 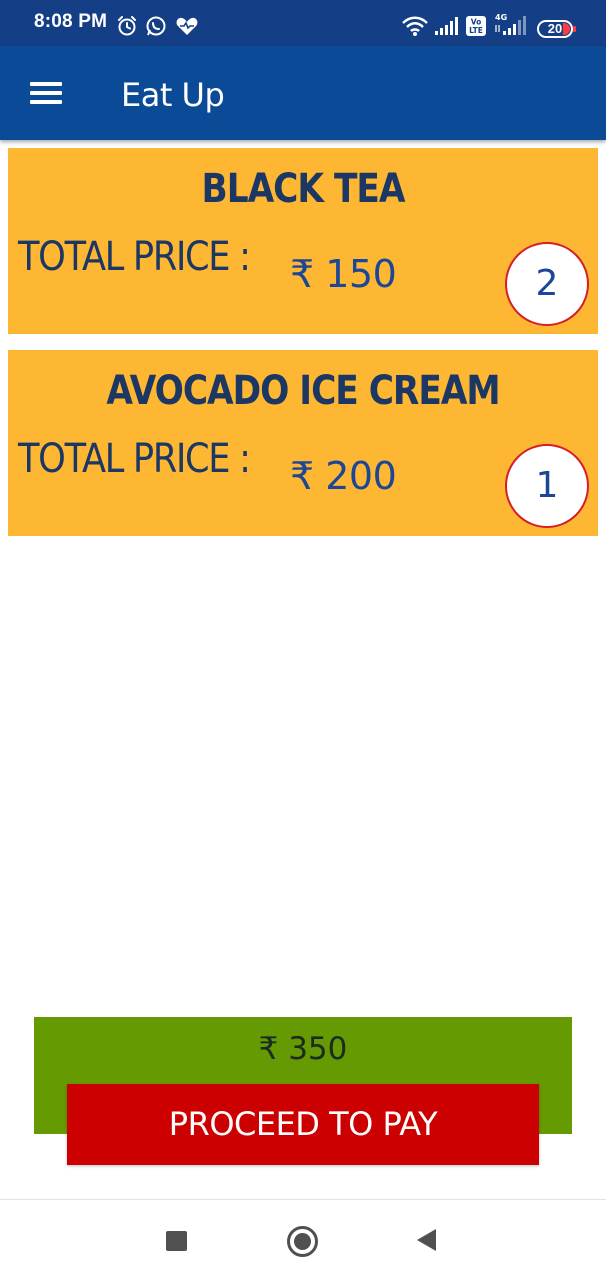 I want to click on item-name: BLACK TEA, so click(x=303, y=189).